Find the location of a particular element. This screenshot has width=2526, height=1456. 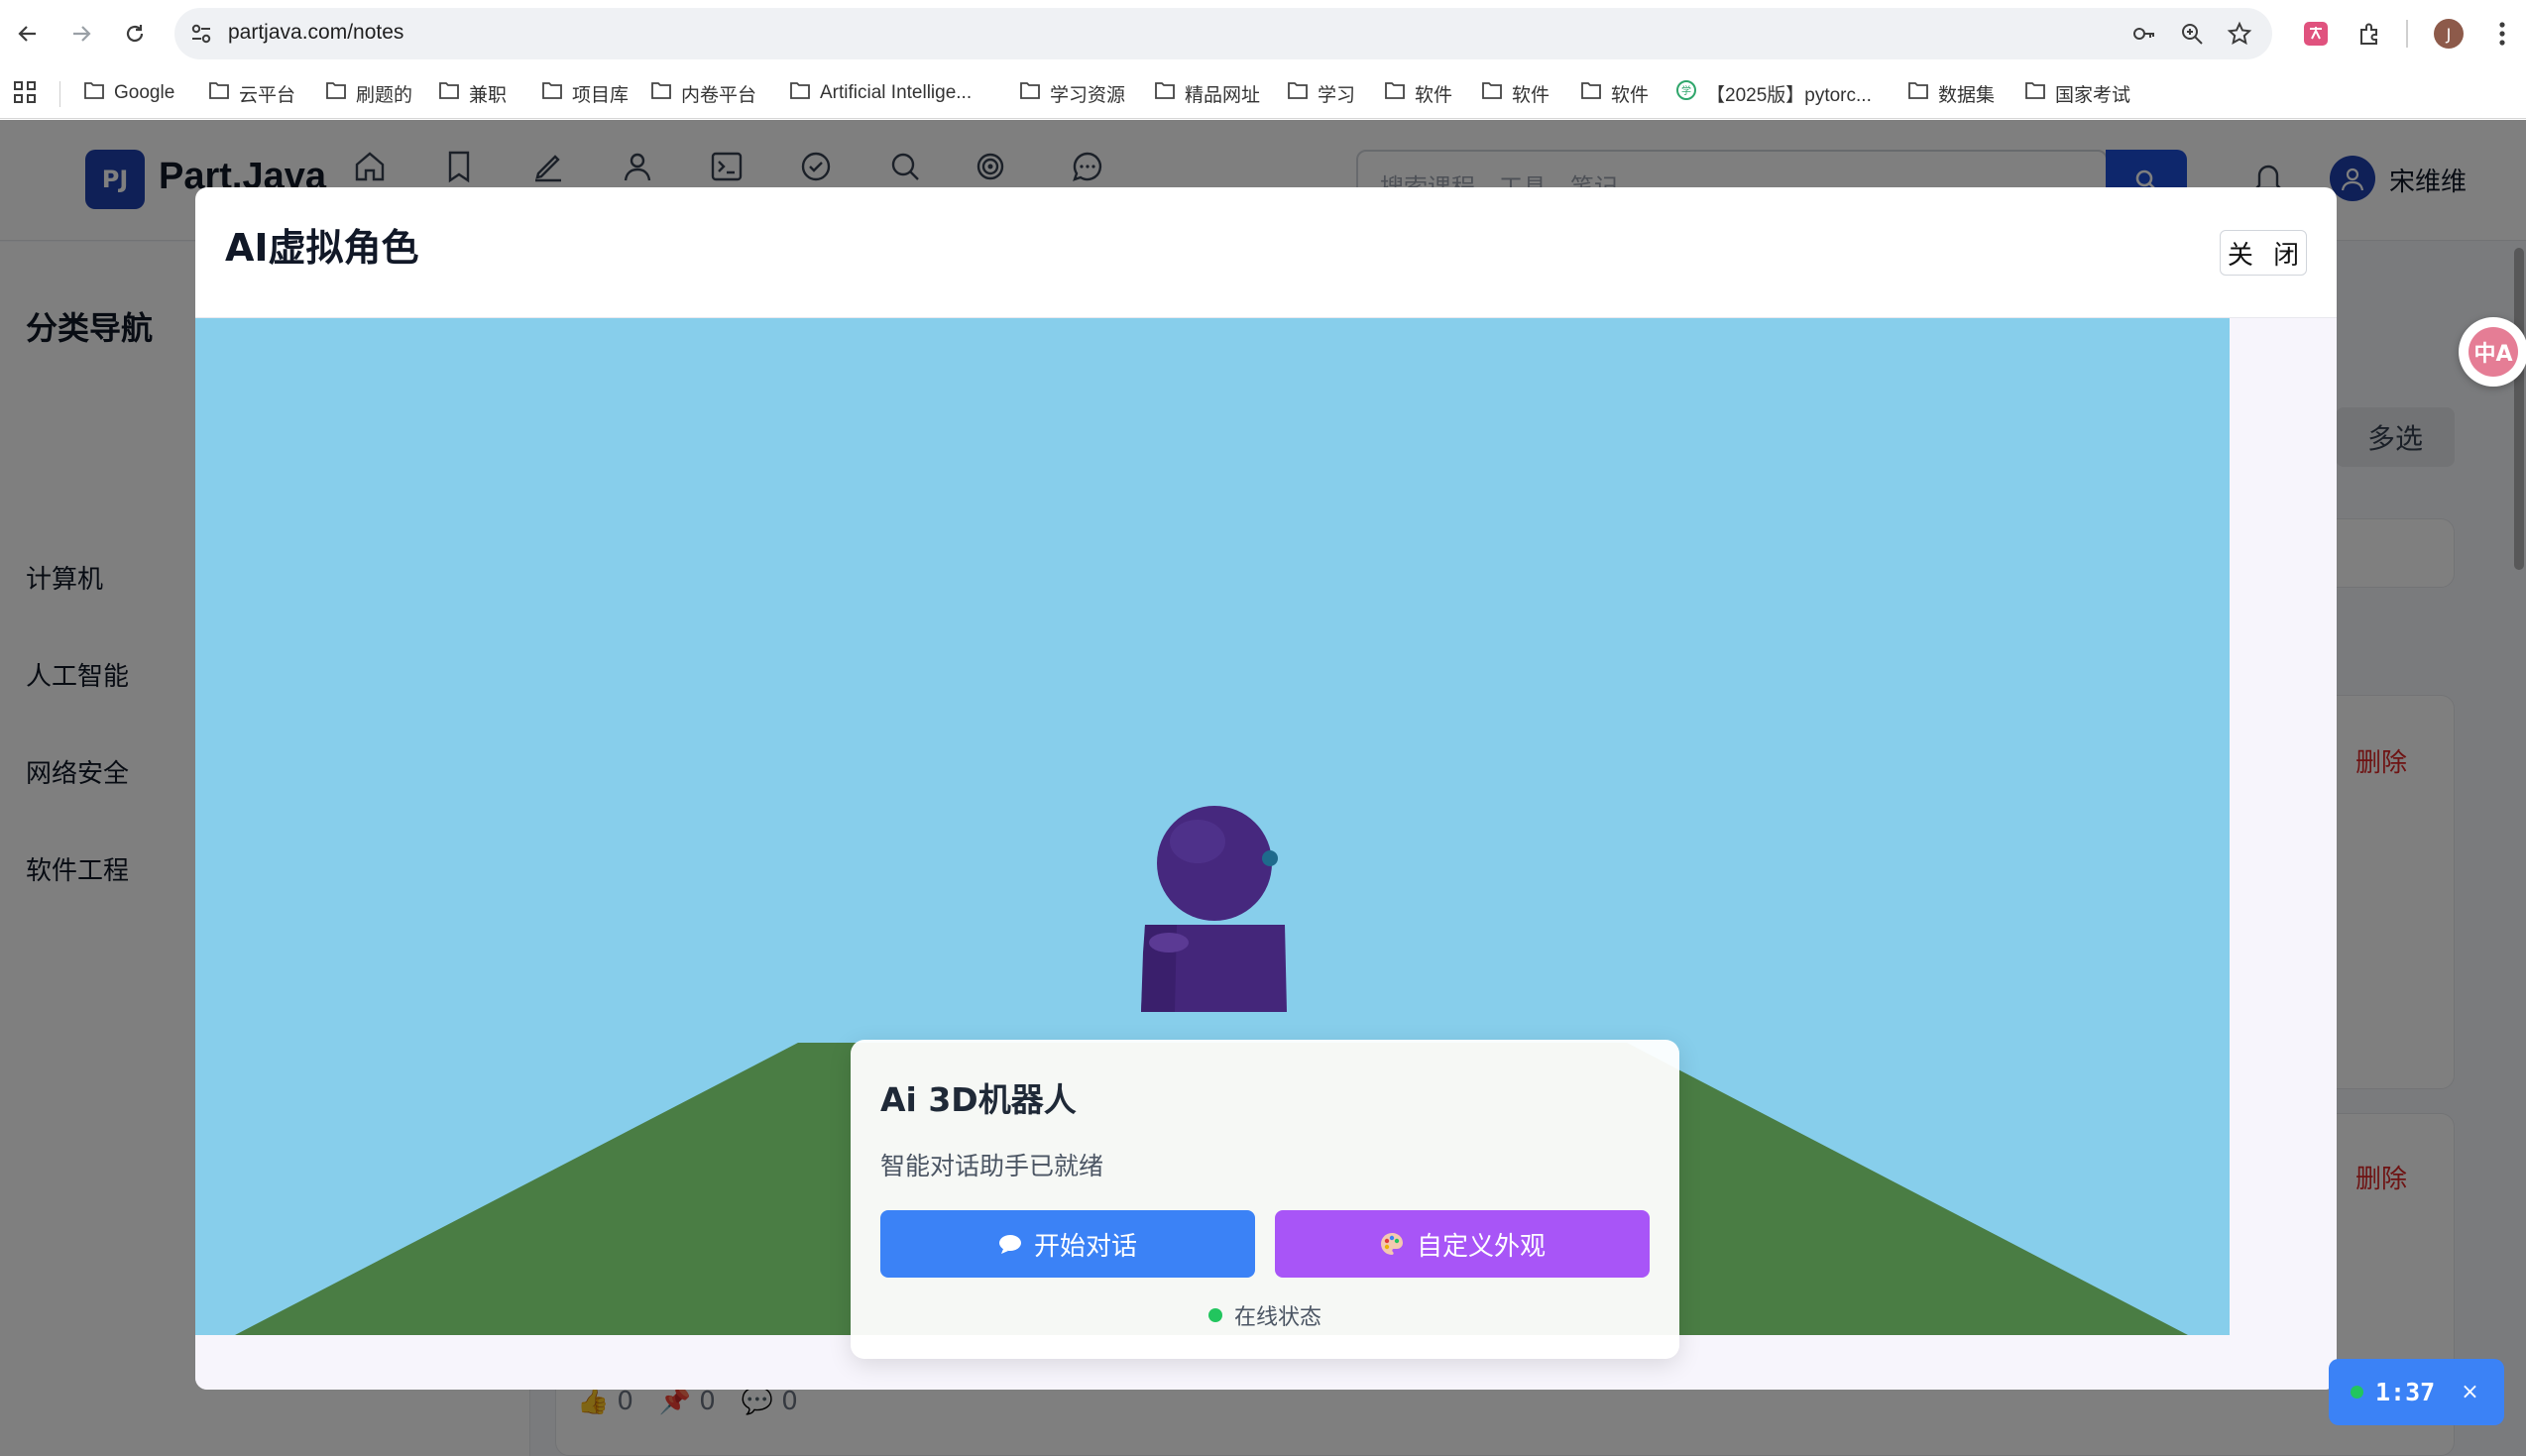

chrome-menu-button is located at coordinates (2502, 34).